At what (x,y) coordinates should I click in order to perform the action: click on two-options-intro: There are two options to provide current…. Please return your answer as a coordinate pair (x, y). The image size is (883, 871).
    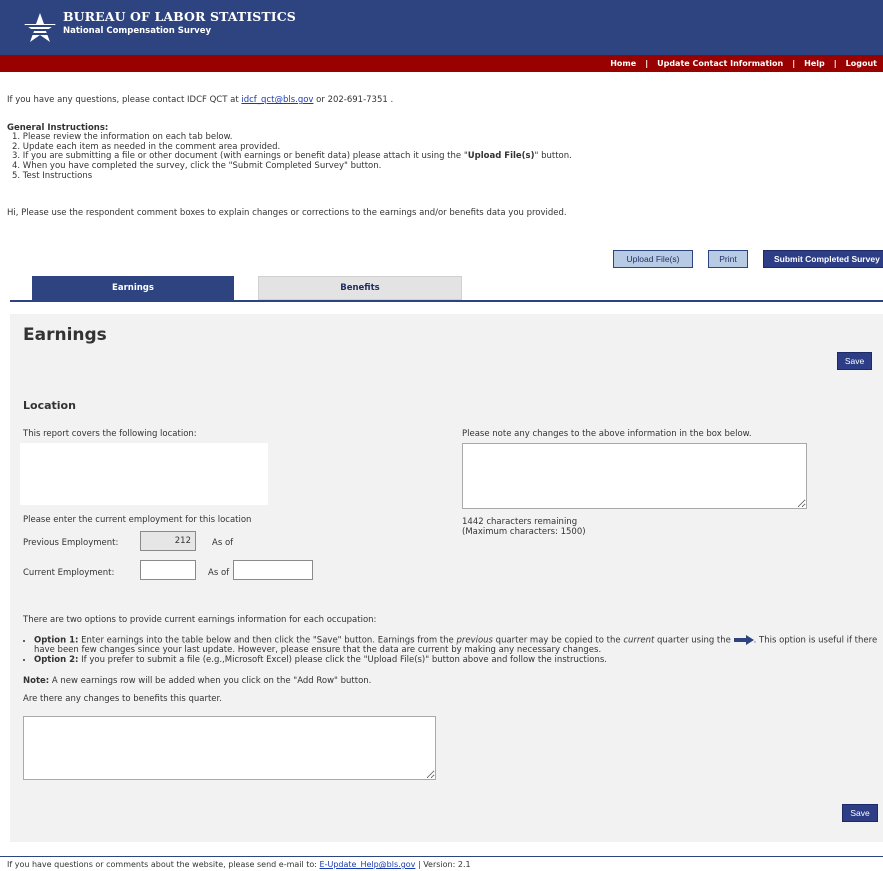
    Looking at the image, I should click on (200, 620).